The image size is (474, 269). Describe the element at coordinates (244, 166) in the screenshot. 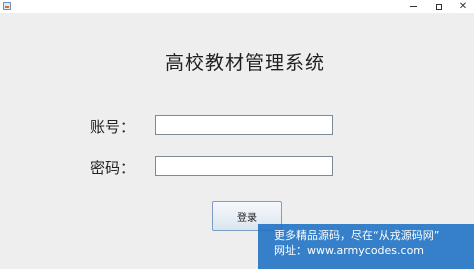

I see `password-input` at that location.